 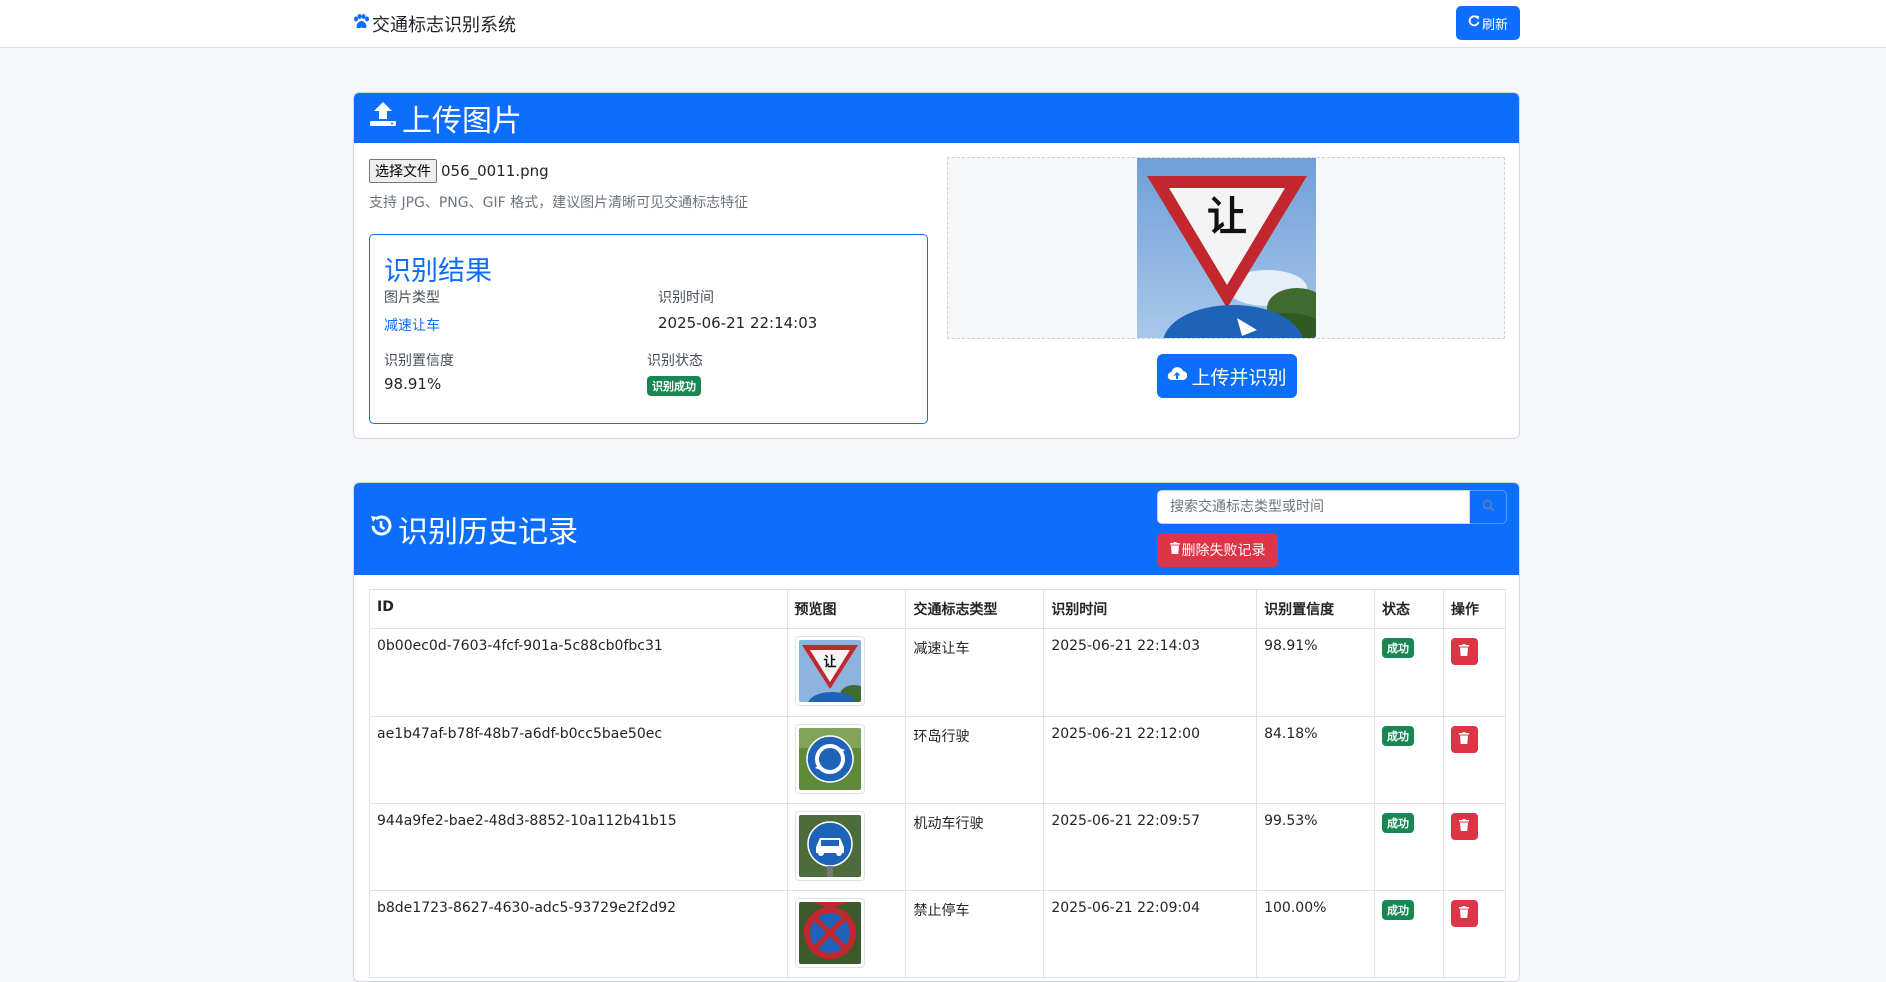 I want to click on choose-file-button: 选择文件, so click(x=403, y=171).